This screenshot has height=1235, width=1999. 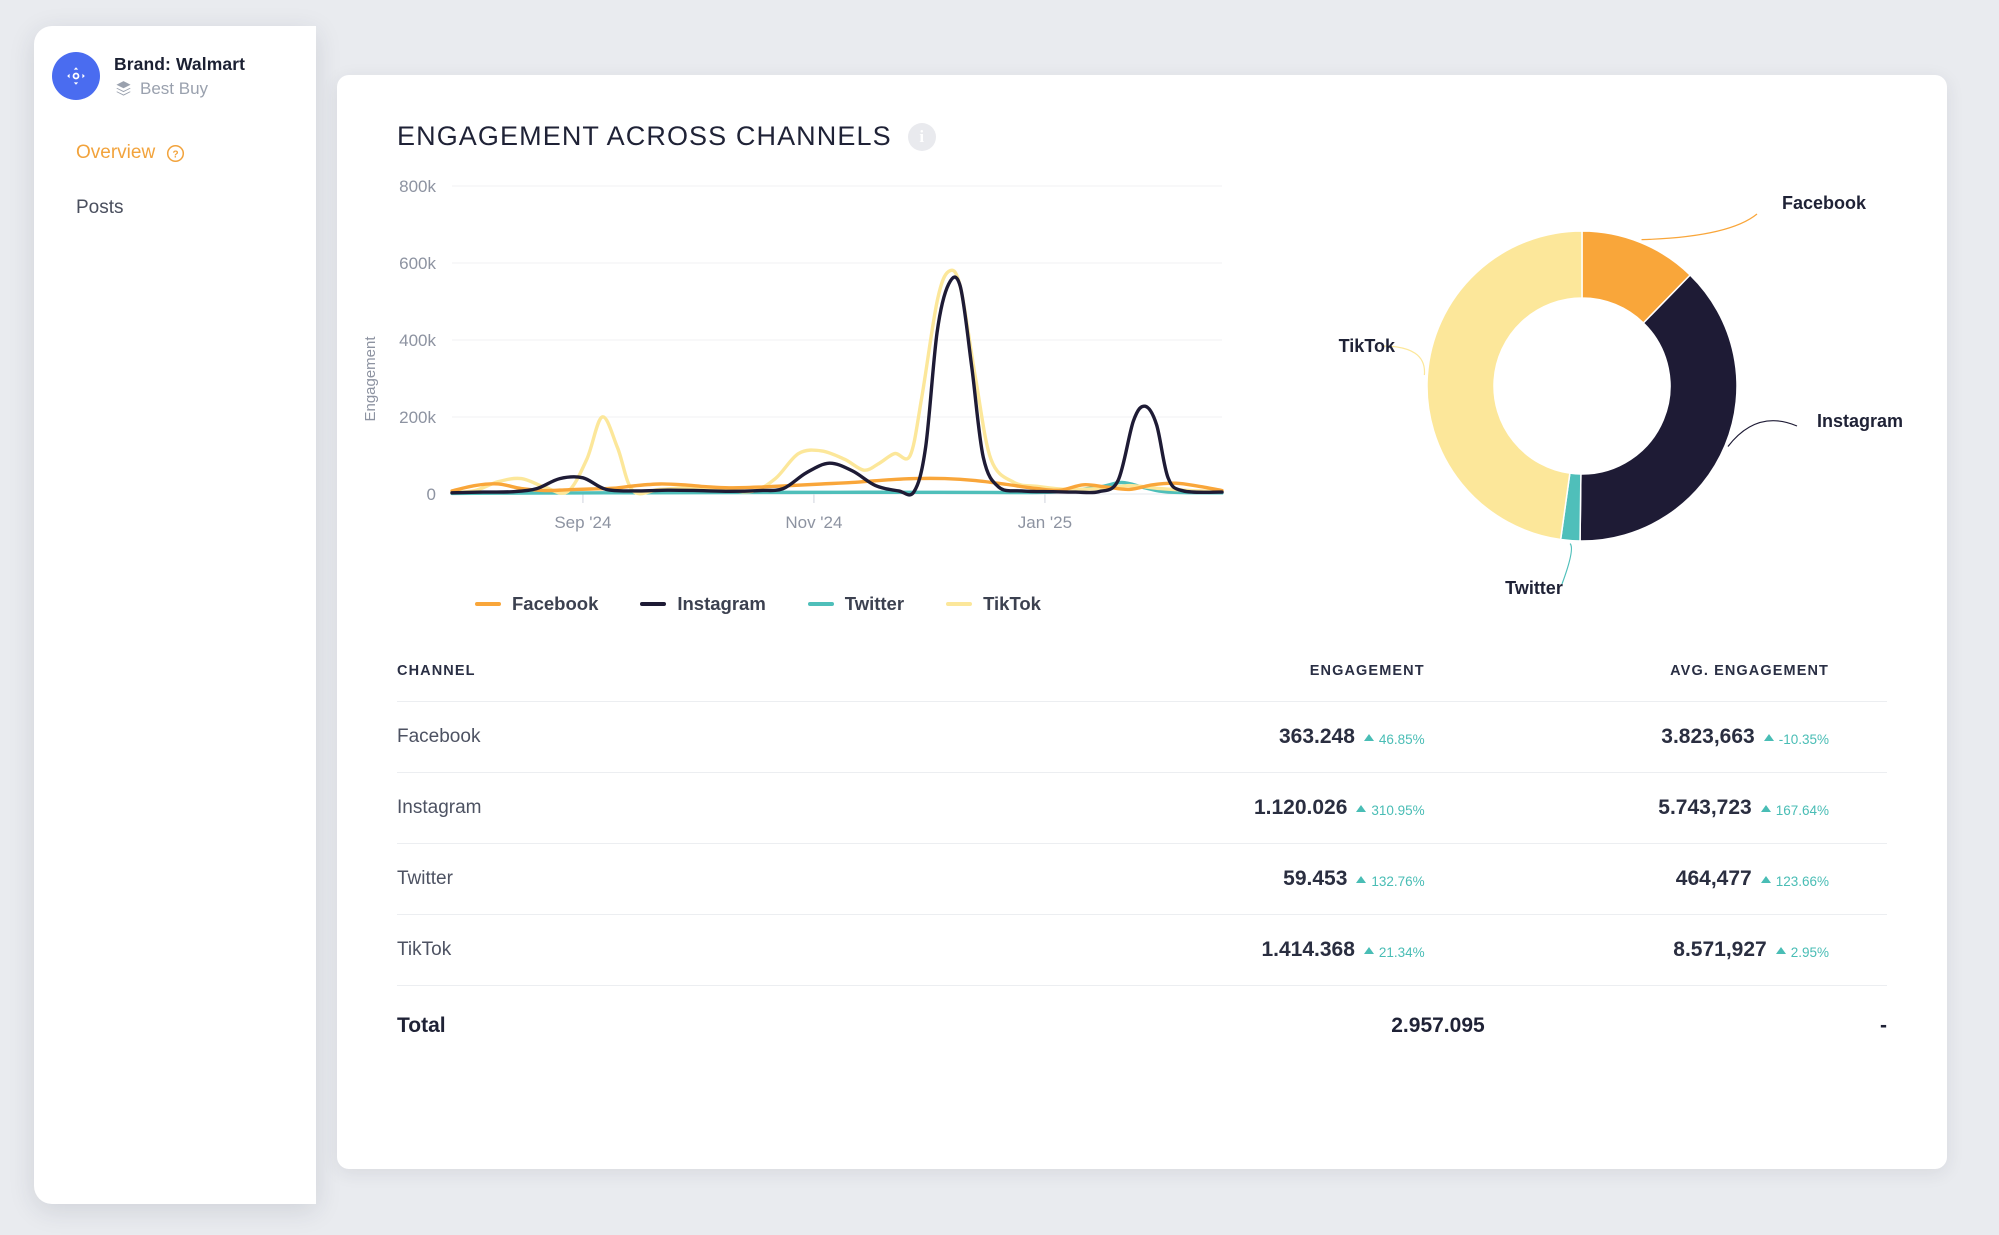 I want to click on brand-header: Brand: Walmart Best Buy, so click(x=175, y=63).